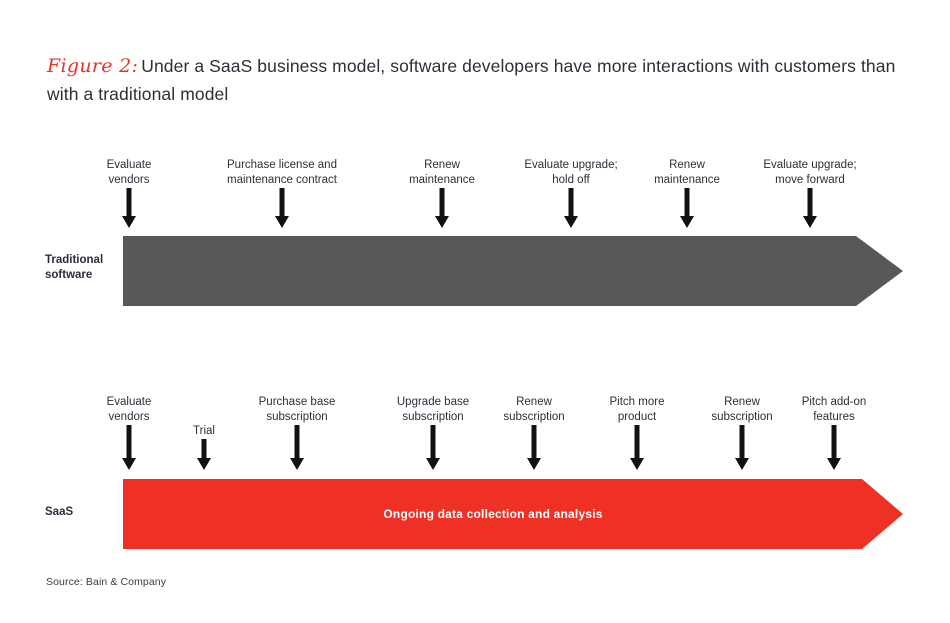 The width and height of the screenshot is (950, 623). What do you see at coordinates (82, 512) in the screenshot?
I see `lane-label-saas: SaaS` at bounding box center [82, 512].